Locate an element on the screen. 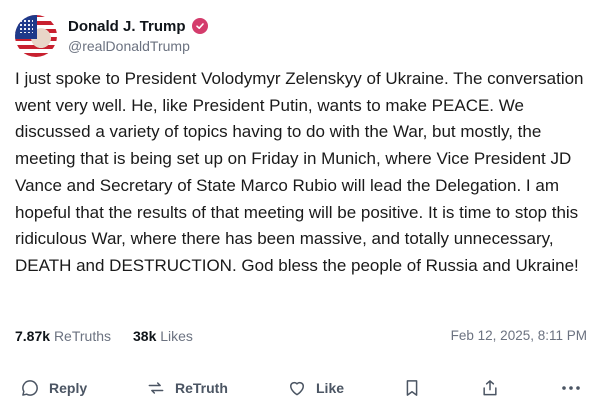  like-label: Like is located at coordinates (330, 388).